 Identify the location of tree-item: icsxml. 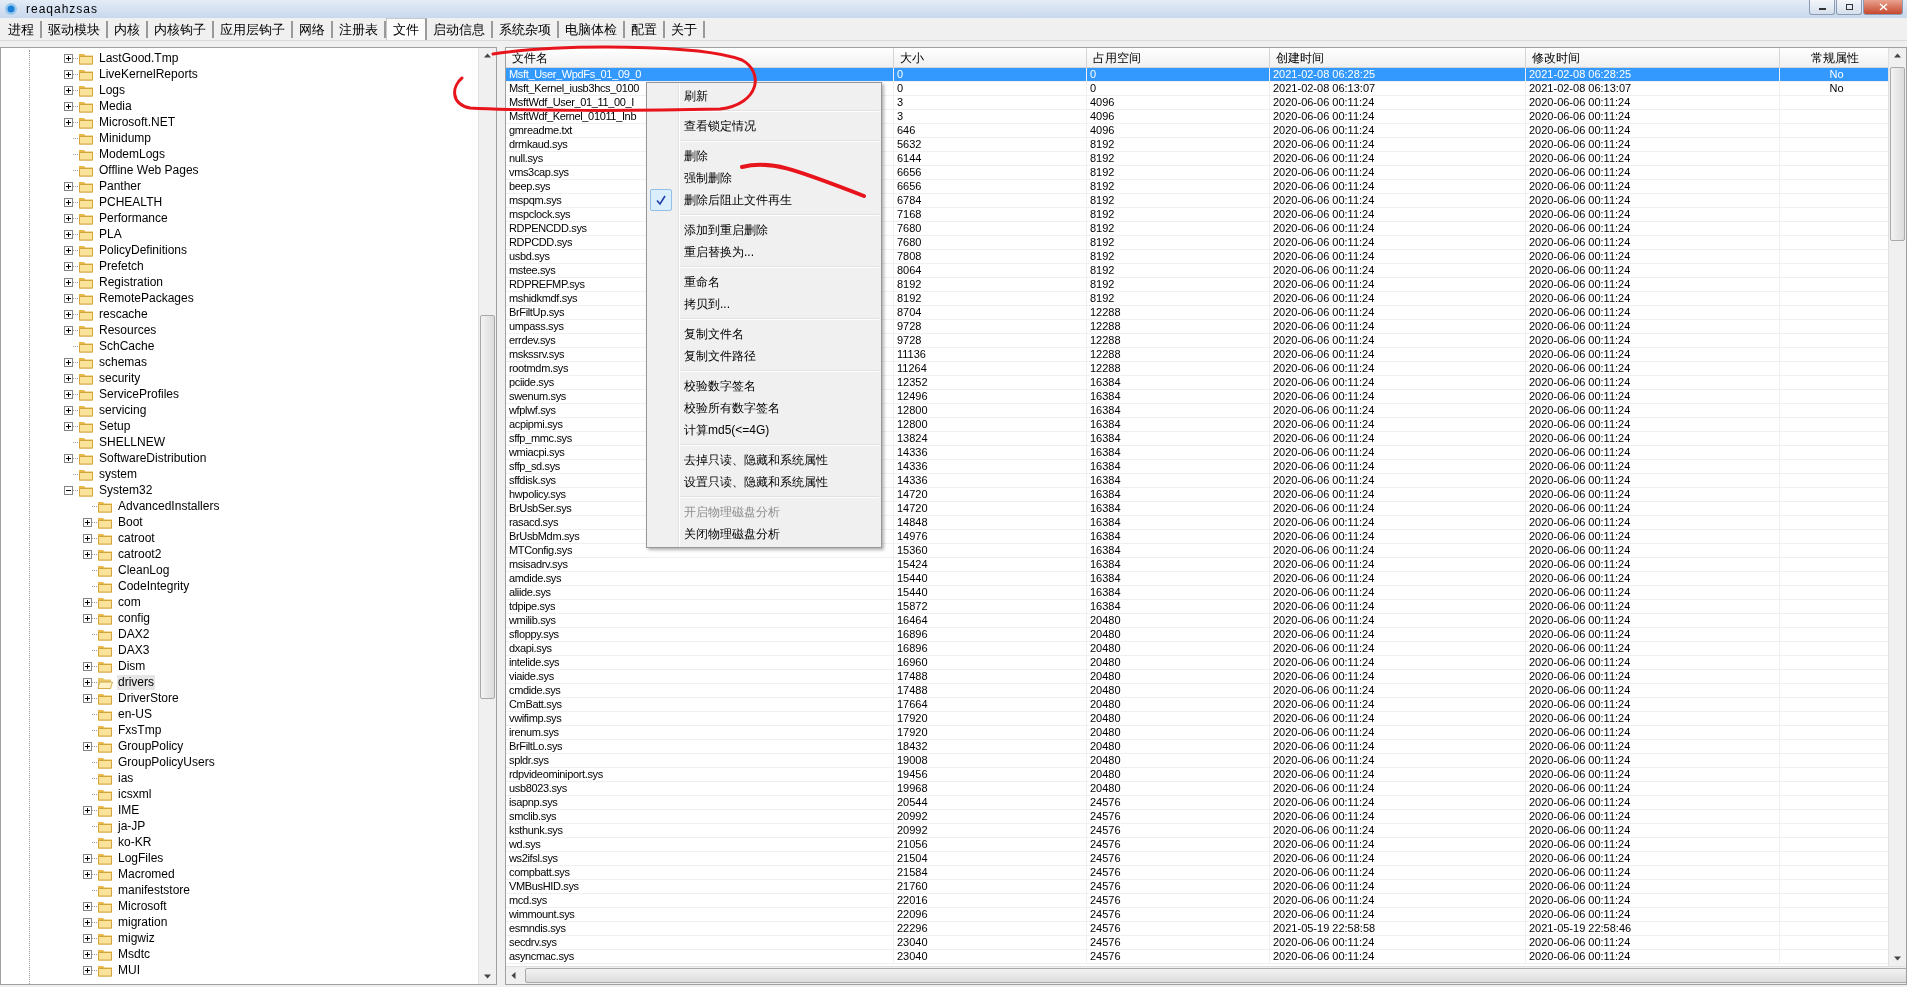
(135, 794).